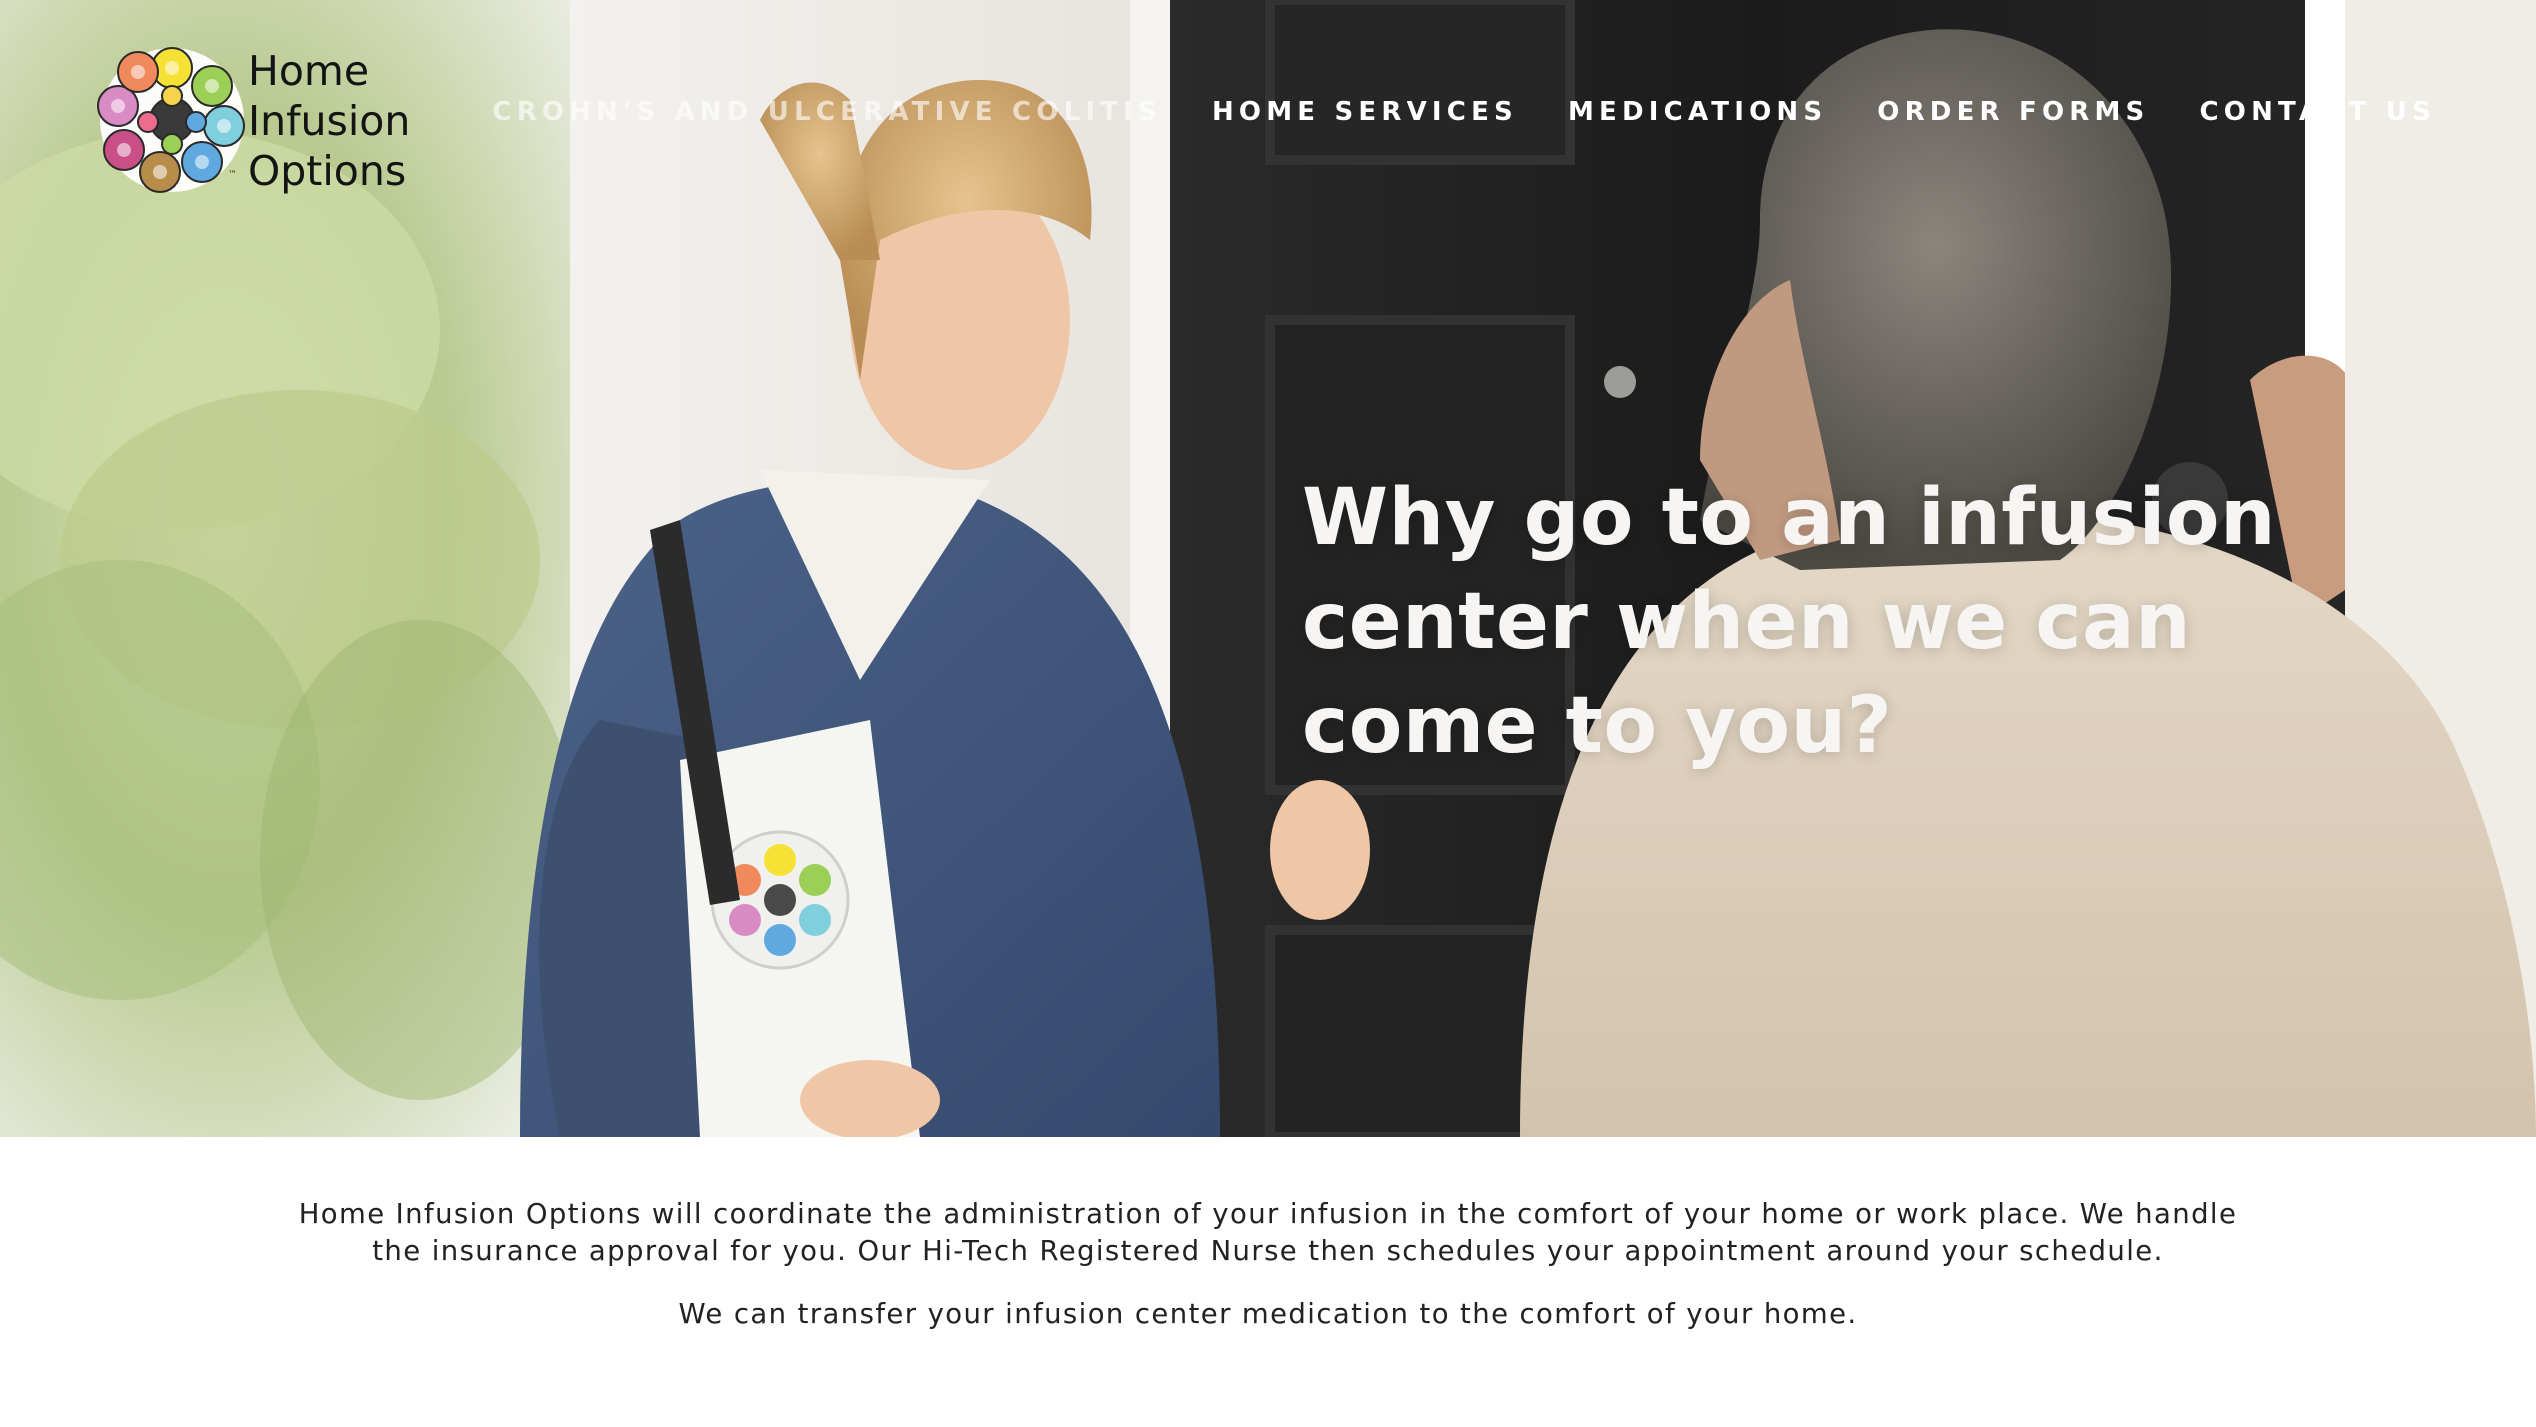 This screenshot has width=2536, height=1427. I want to click on nav-item-contact-us: CONTACT US, so click(2318, 112).